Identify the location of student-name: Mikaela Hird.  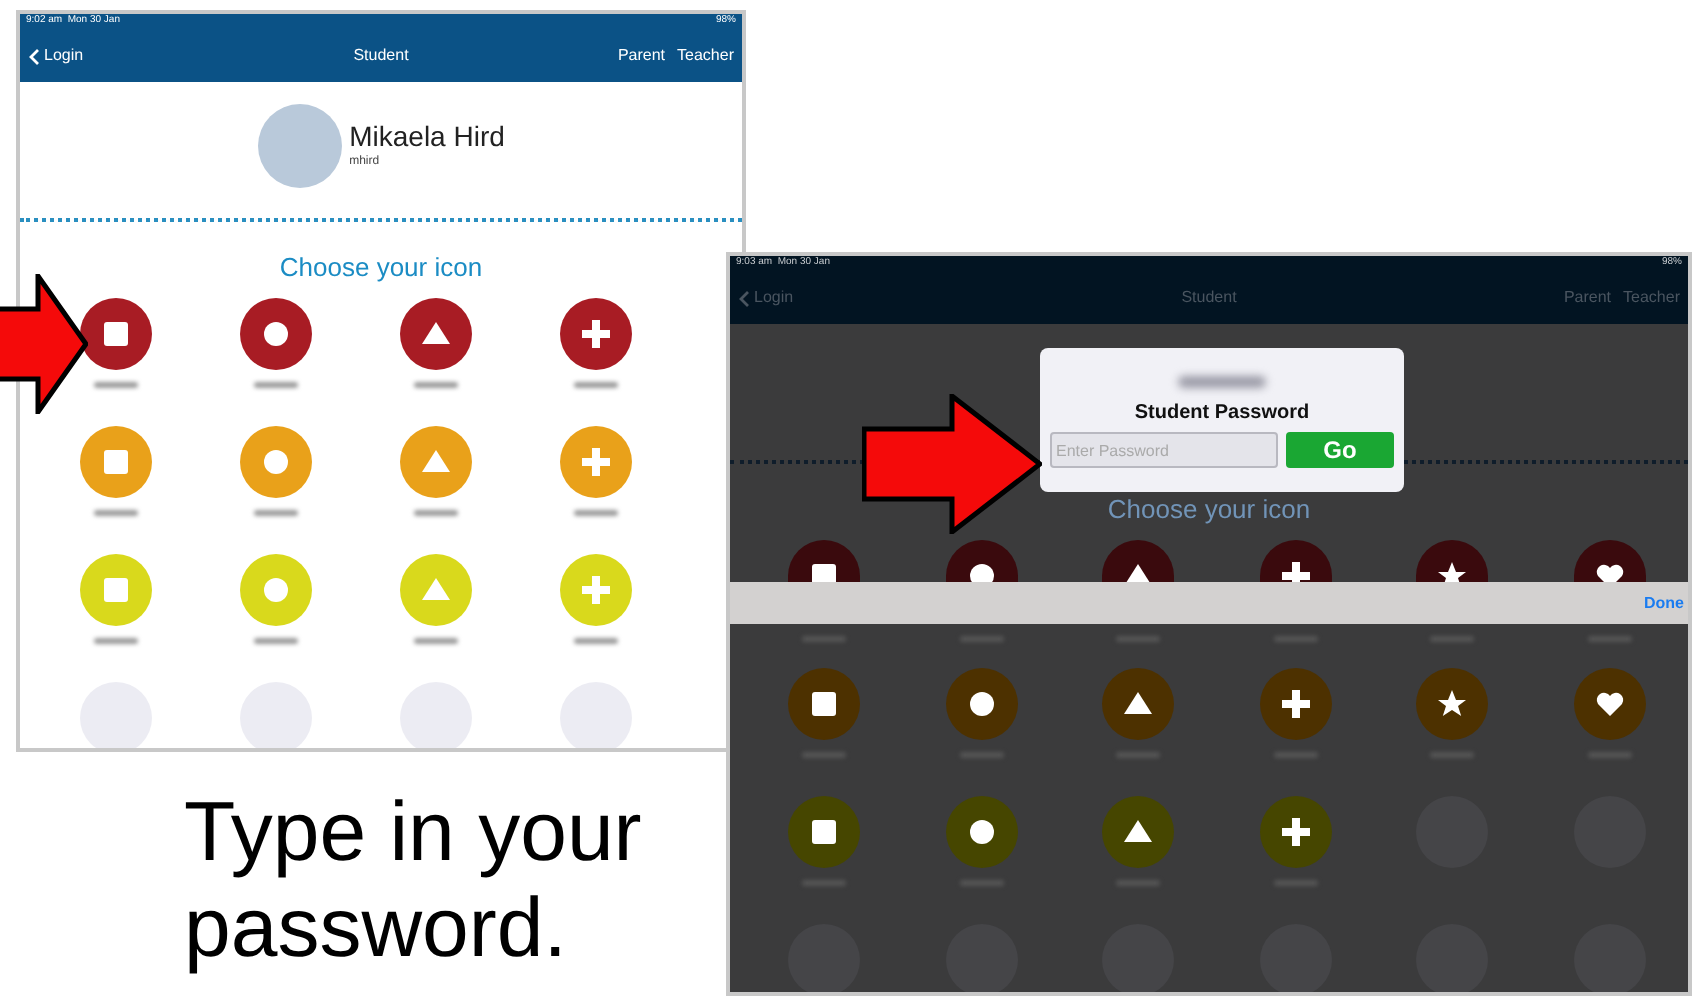
(427, 137).